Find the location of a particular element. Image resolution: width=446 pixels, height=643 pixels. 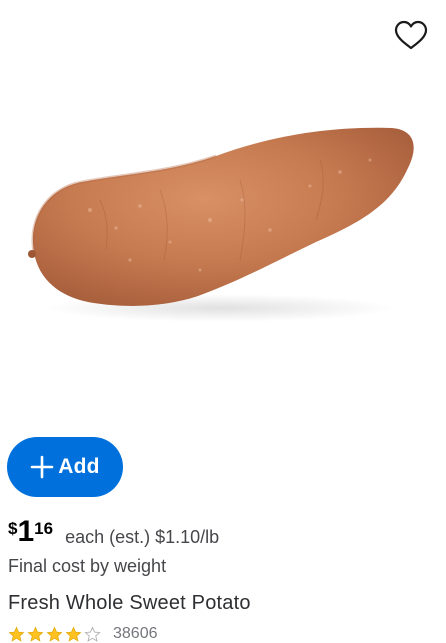

add-to-cart-button: Add is located at coordinates (65, 467).